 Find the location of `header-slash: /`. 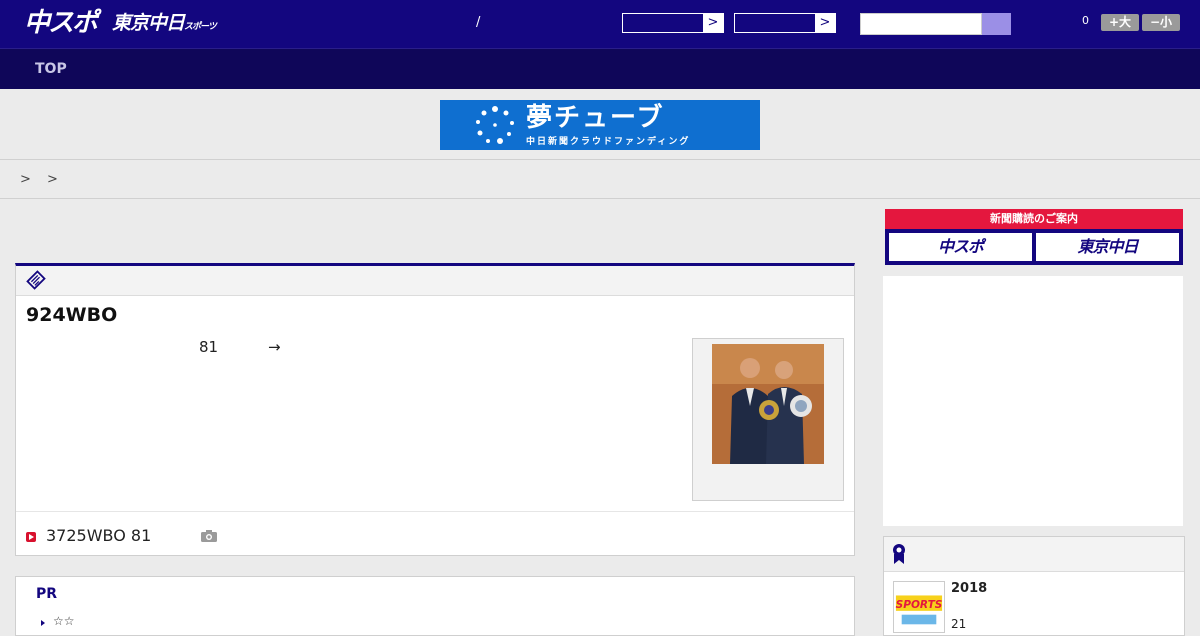

header-slash: / is located at coordinates (478, 22).